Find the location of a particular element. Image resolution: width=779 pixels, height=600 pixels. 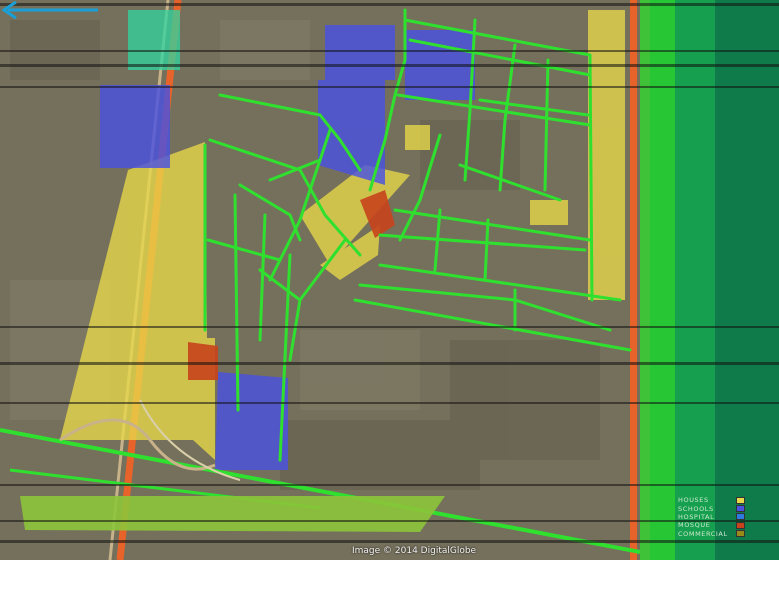

commercial-swatch is located at coordinates (740, 534).